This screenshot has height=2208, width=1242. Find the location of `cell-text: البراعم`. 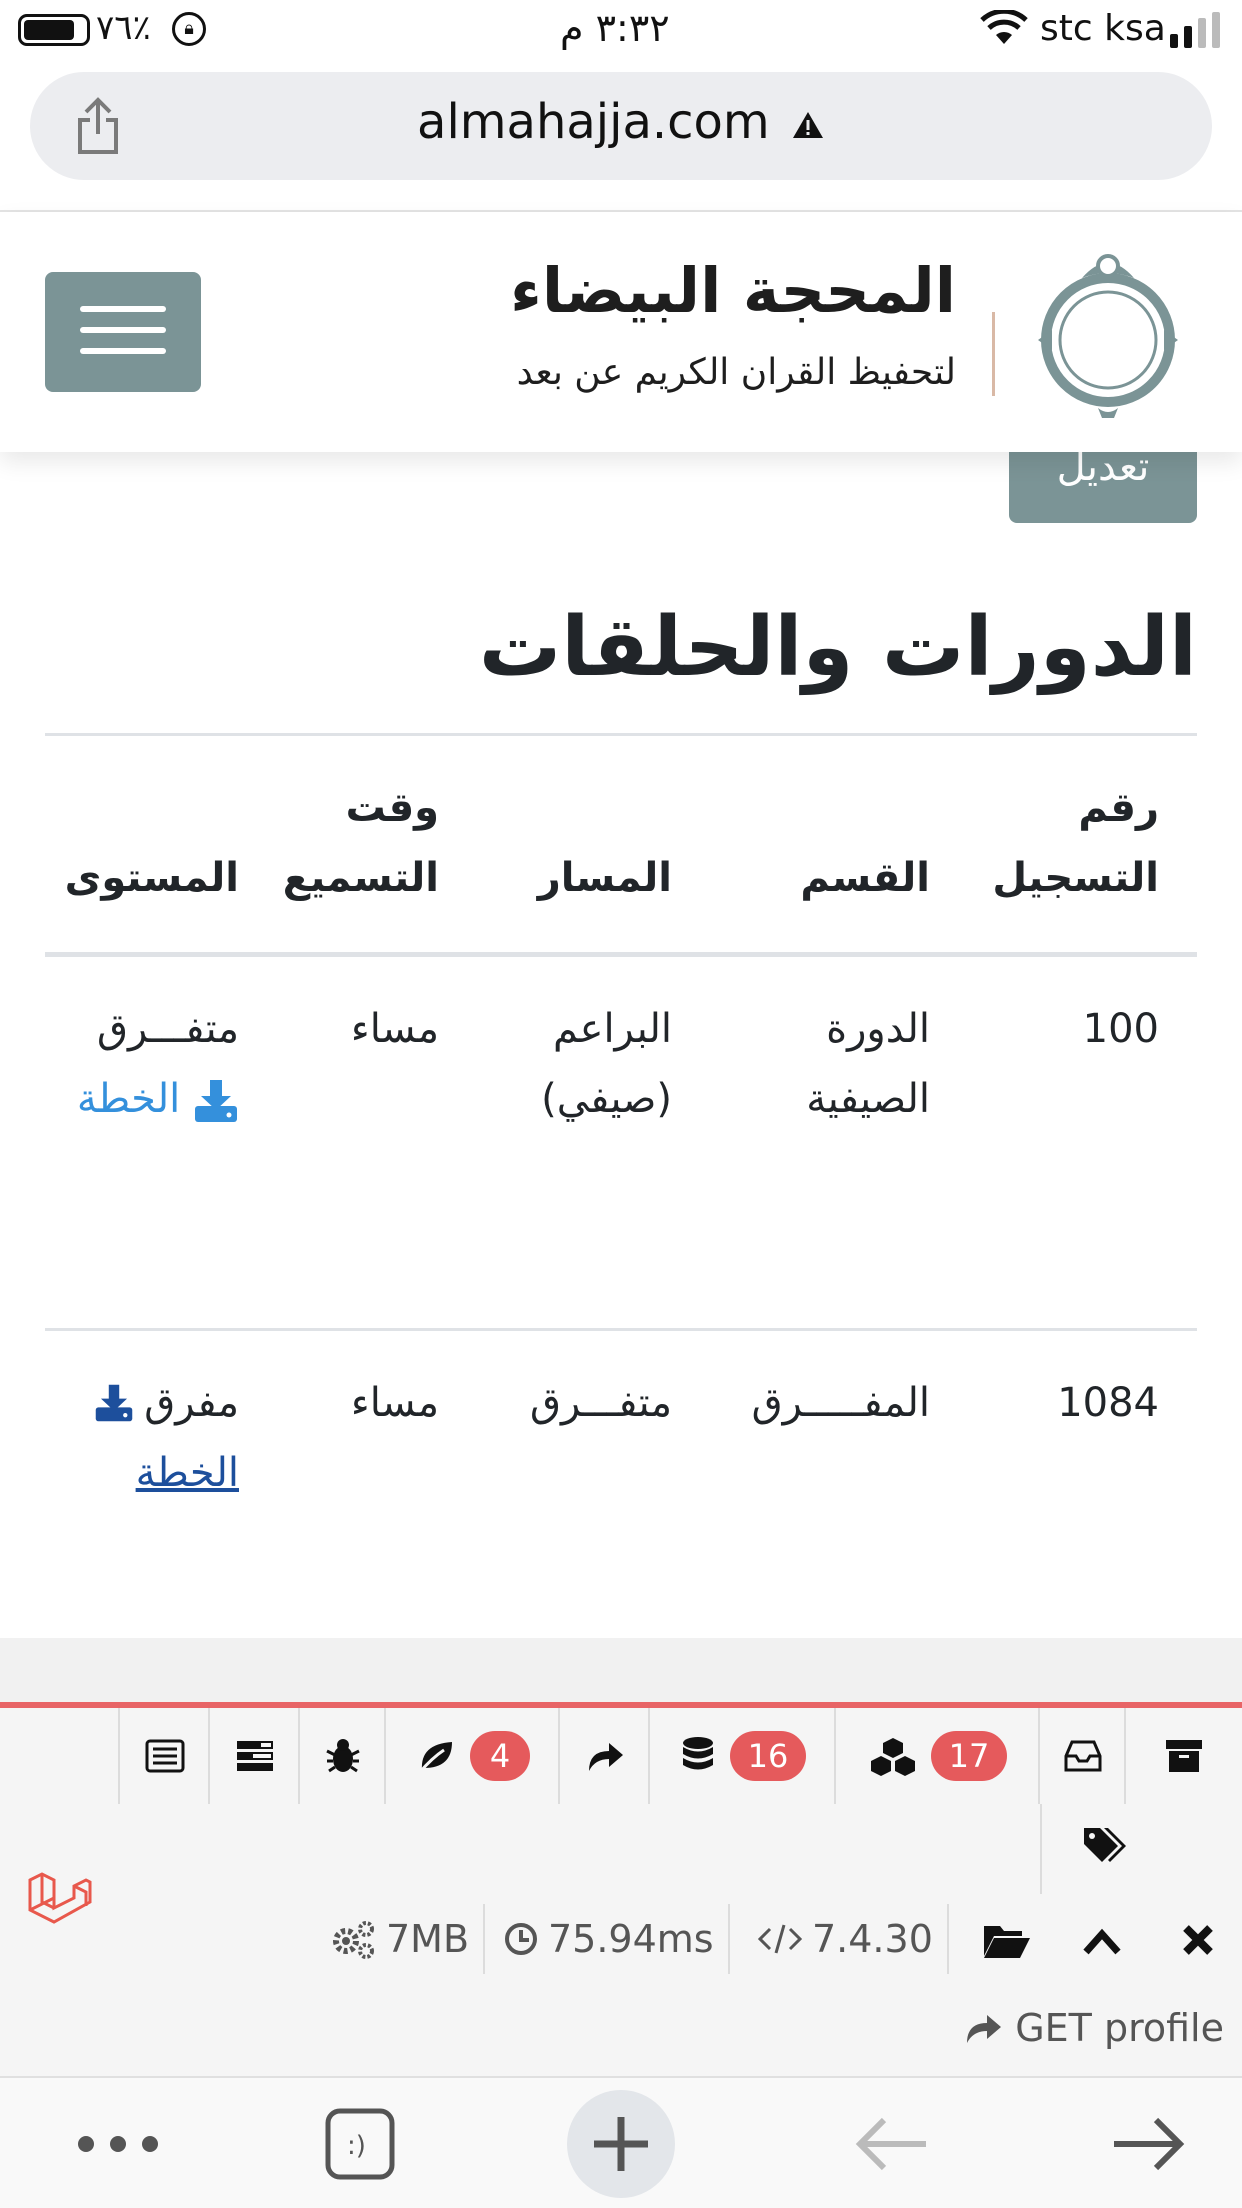

cell-text: البراعم is located at coordinates (612, 1029).